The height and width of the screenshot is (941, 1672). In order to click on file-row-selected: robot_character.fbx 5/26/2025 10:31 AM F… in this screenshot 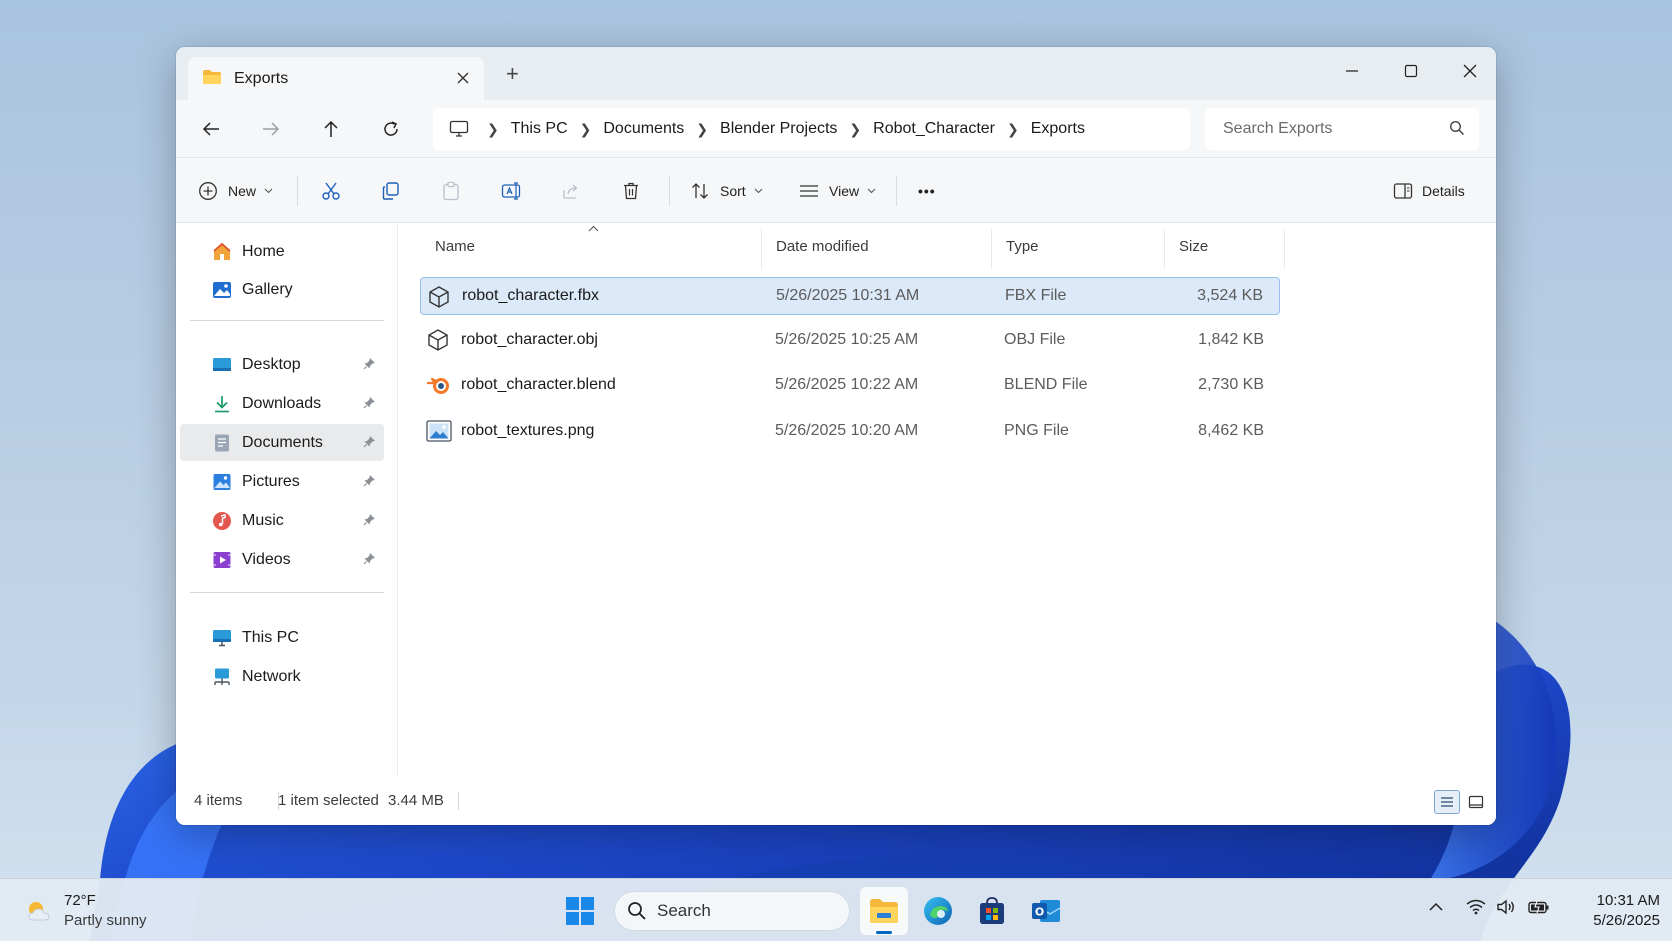, I will do `click(850, 296)`.